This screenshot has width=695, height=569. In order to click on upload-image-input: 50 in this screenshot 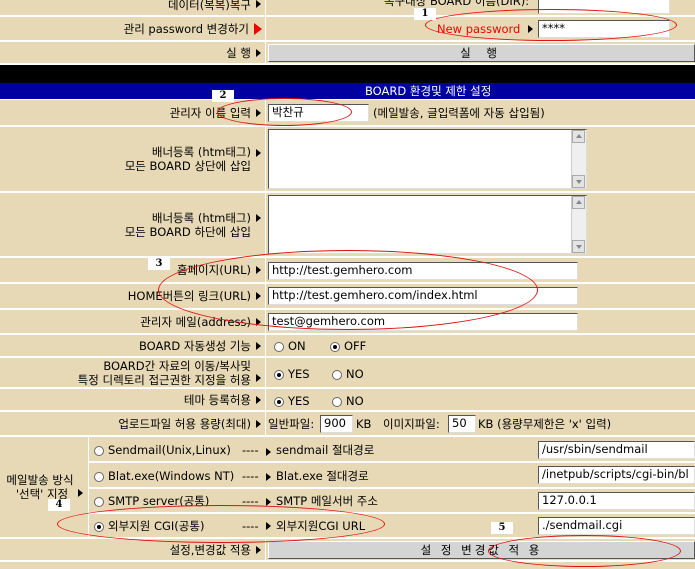, I will do `click(462, 424)`.